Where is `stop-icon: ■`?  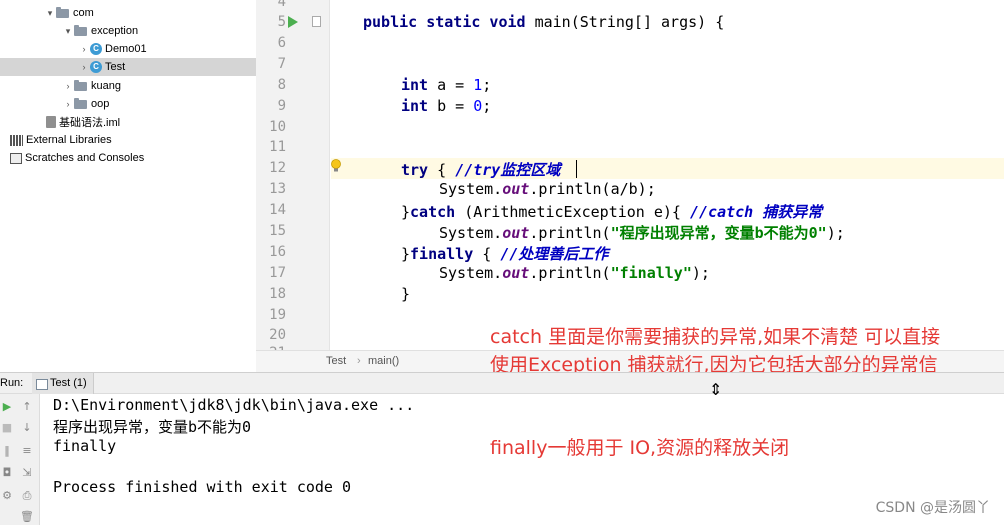 stop-icon: ■ is located at coordinates (7, 428).